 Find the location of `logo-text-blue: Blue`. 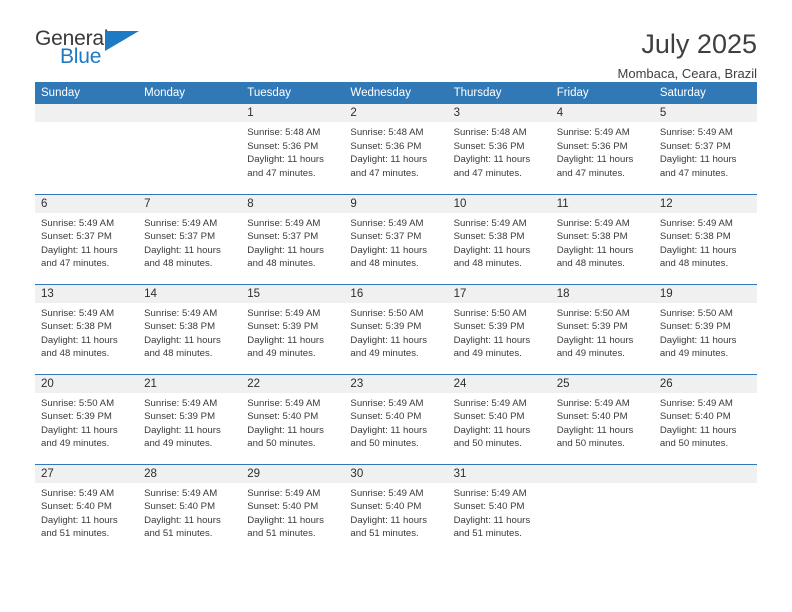

logo-text-blue: Blue is located at coordinates (81, 56).